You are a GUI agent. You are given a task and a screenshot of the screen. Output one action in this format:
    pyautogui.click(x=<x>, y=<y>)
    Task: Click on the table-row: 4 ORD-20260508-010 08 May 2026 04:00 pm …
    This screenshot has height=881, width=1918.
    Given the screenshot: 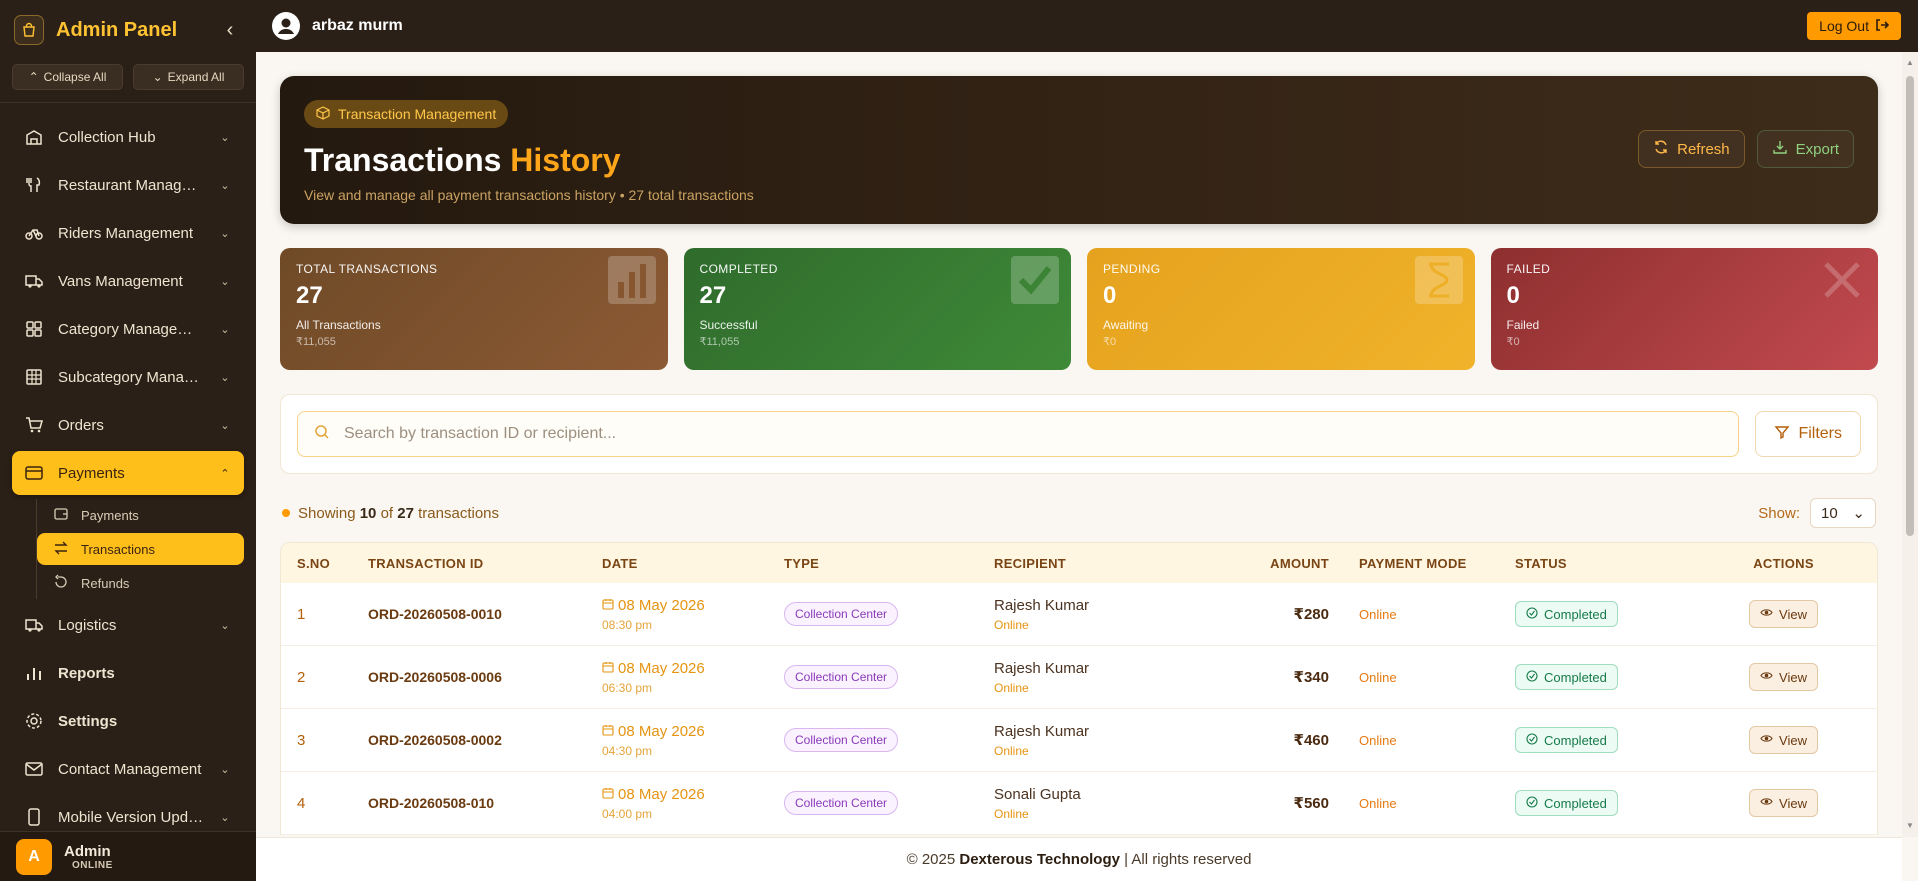 What is the action you would take?
    pyautogui.click(x=1079, y=803)
    